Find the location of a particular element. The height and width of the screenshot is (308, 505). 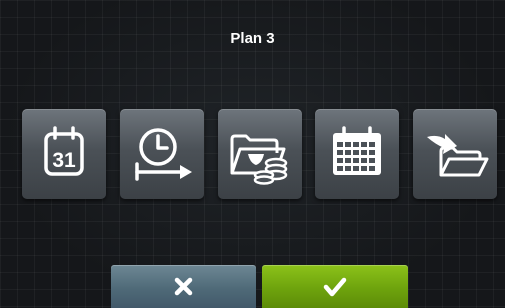

calendar-grid-tile is located at coordinates (357, 154).